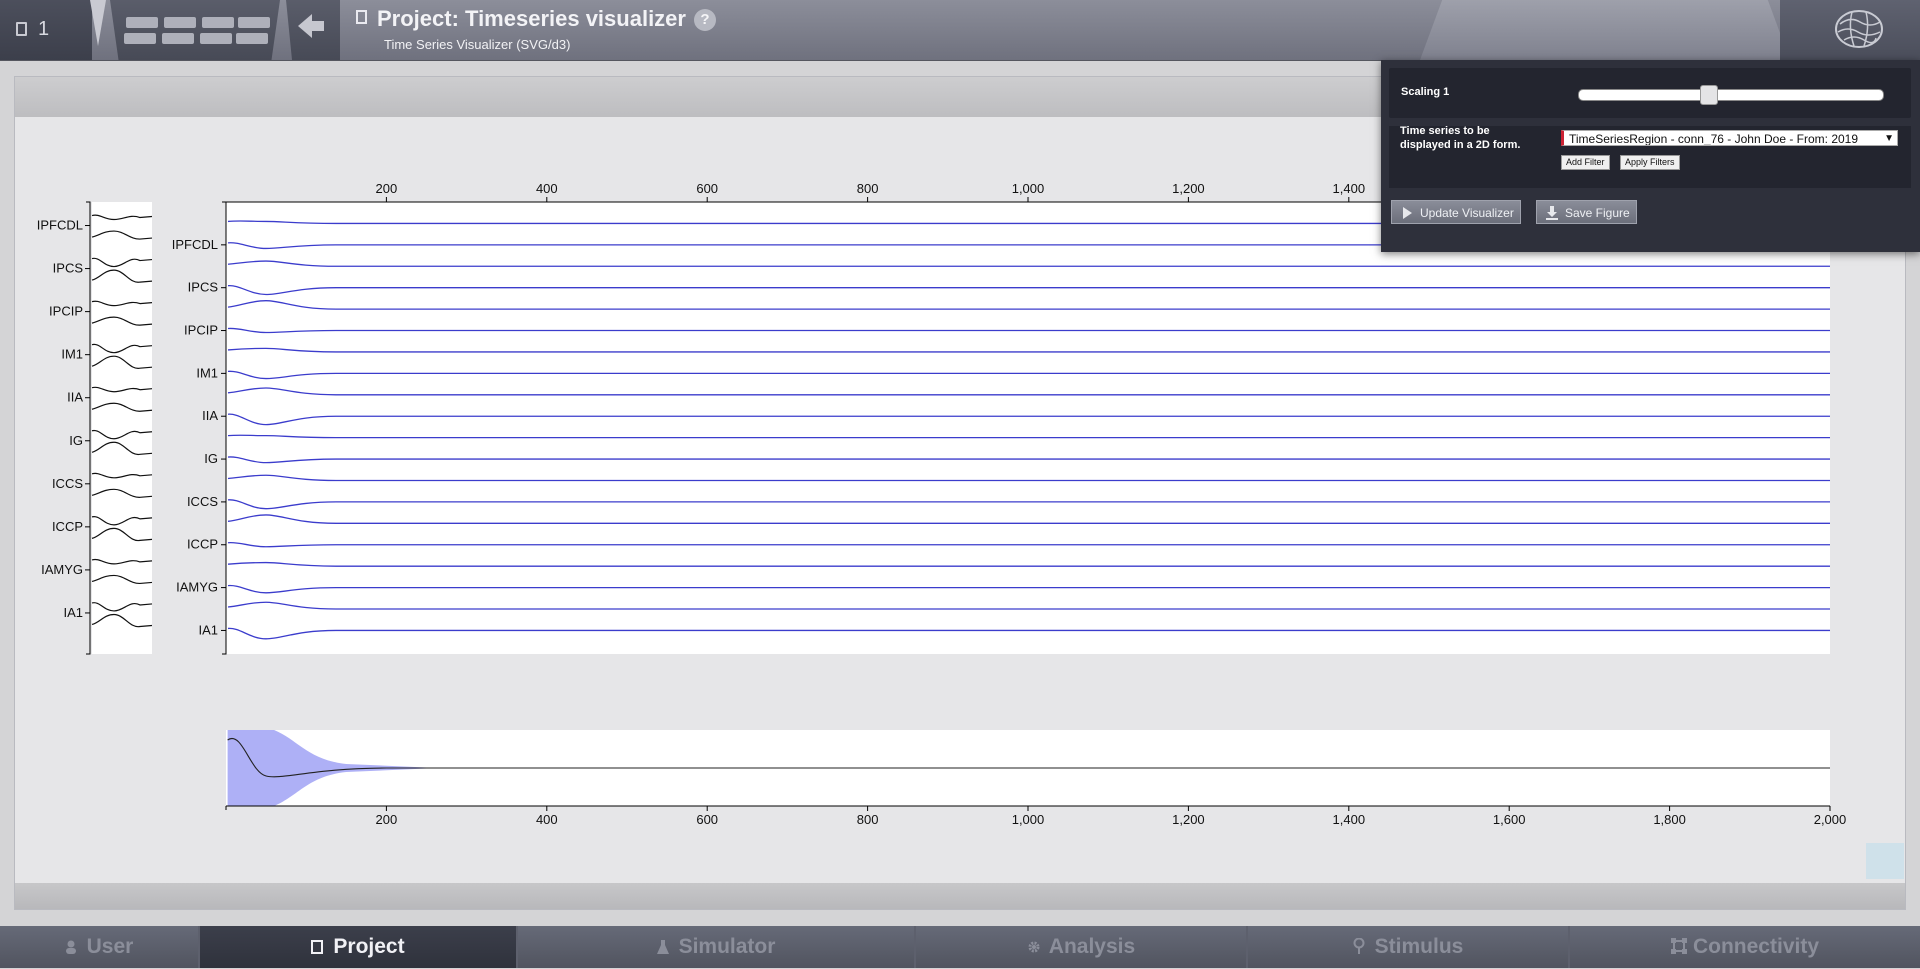  What do you see at coordinates (1408, 947) in the screenshot?
I see `tab-stimulus: Stimulus` at bounding box center [1408, 947].